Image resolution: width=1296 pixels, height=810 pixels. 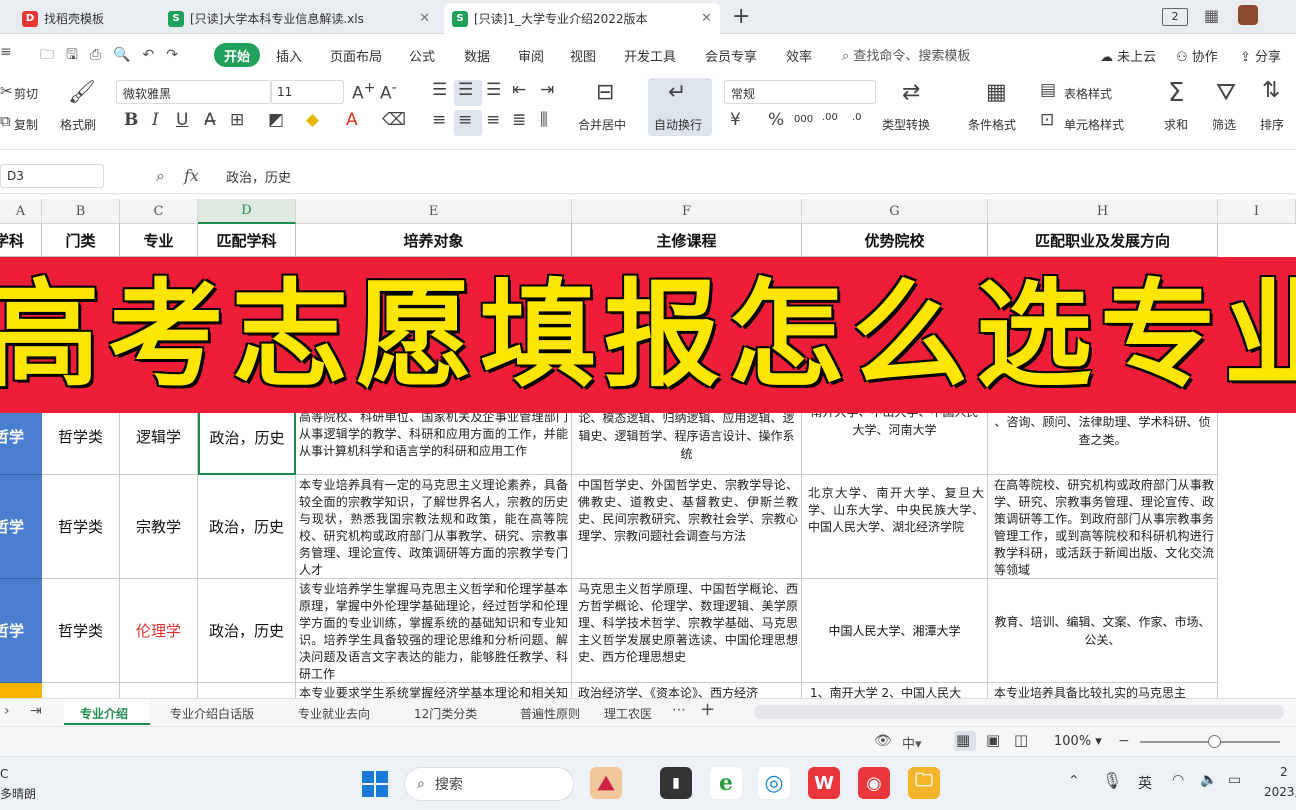 What do you see at coordinates (583, 55) in the screenshot?
I see `menu-view: 视图` at bounding box center [583, 55].